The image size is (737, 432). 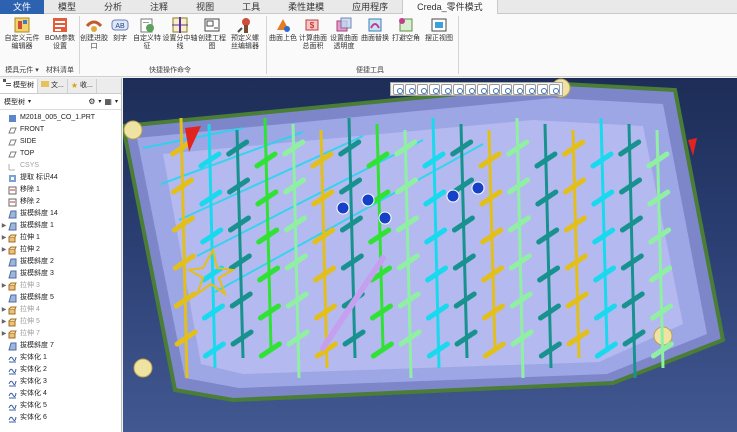 I want to click on annotation-display-icon, so click(x=542, y=89).